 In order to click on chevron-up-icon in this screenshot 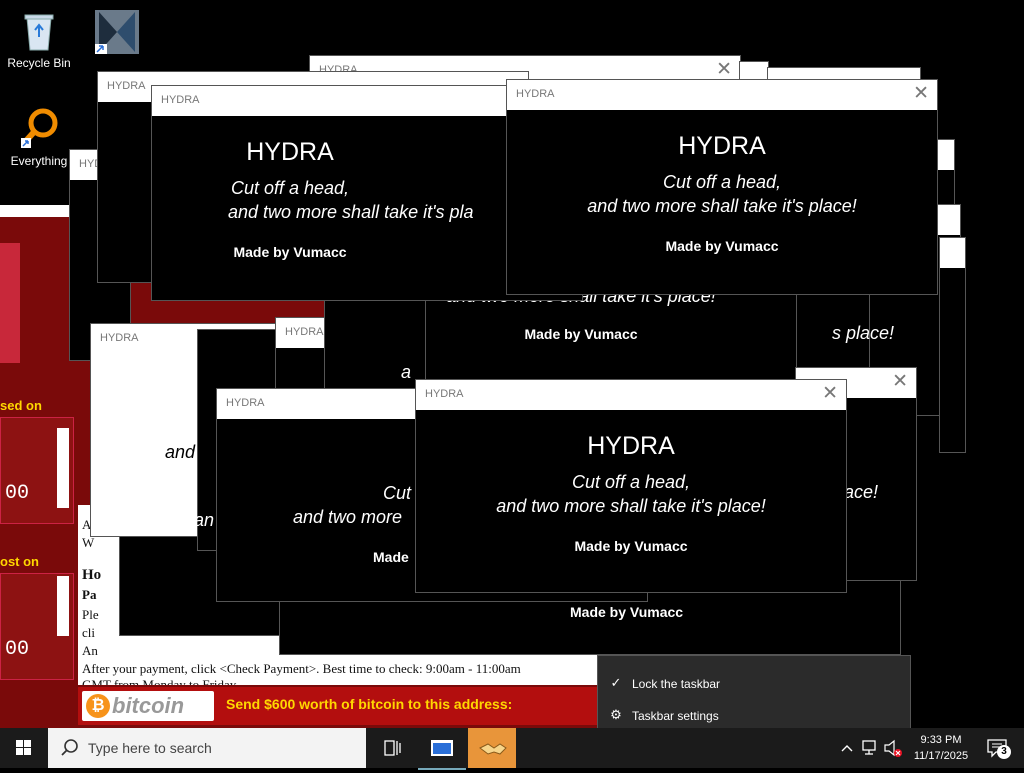, I will do `click(847, 748)`.